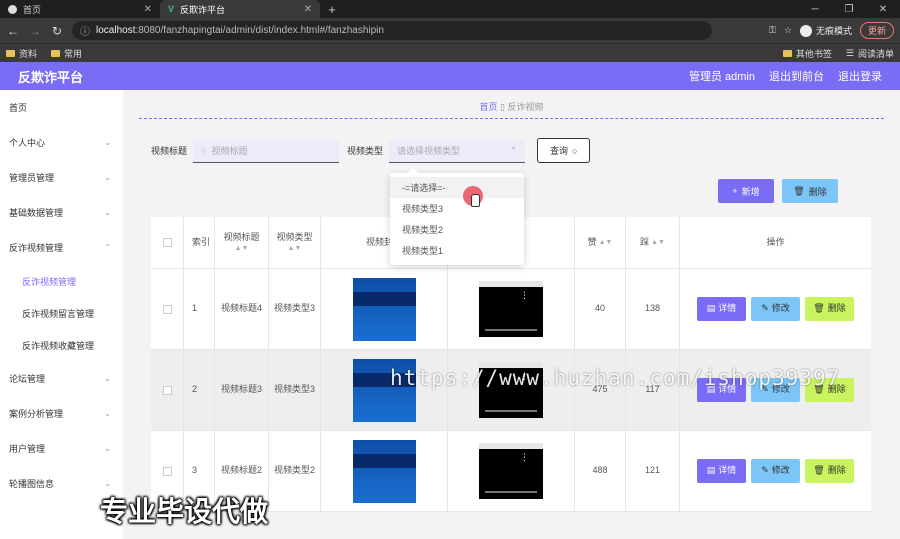 Image resolution: width=900 pixels, height=539 pixels. What do you see at coordinates (799, 190) in the screenshot?
I see `trash-icon: 🗑` at bounding box center [799, 190].